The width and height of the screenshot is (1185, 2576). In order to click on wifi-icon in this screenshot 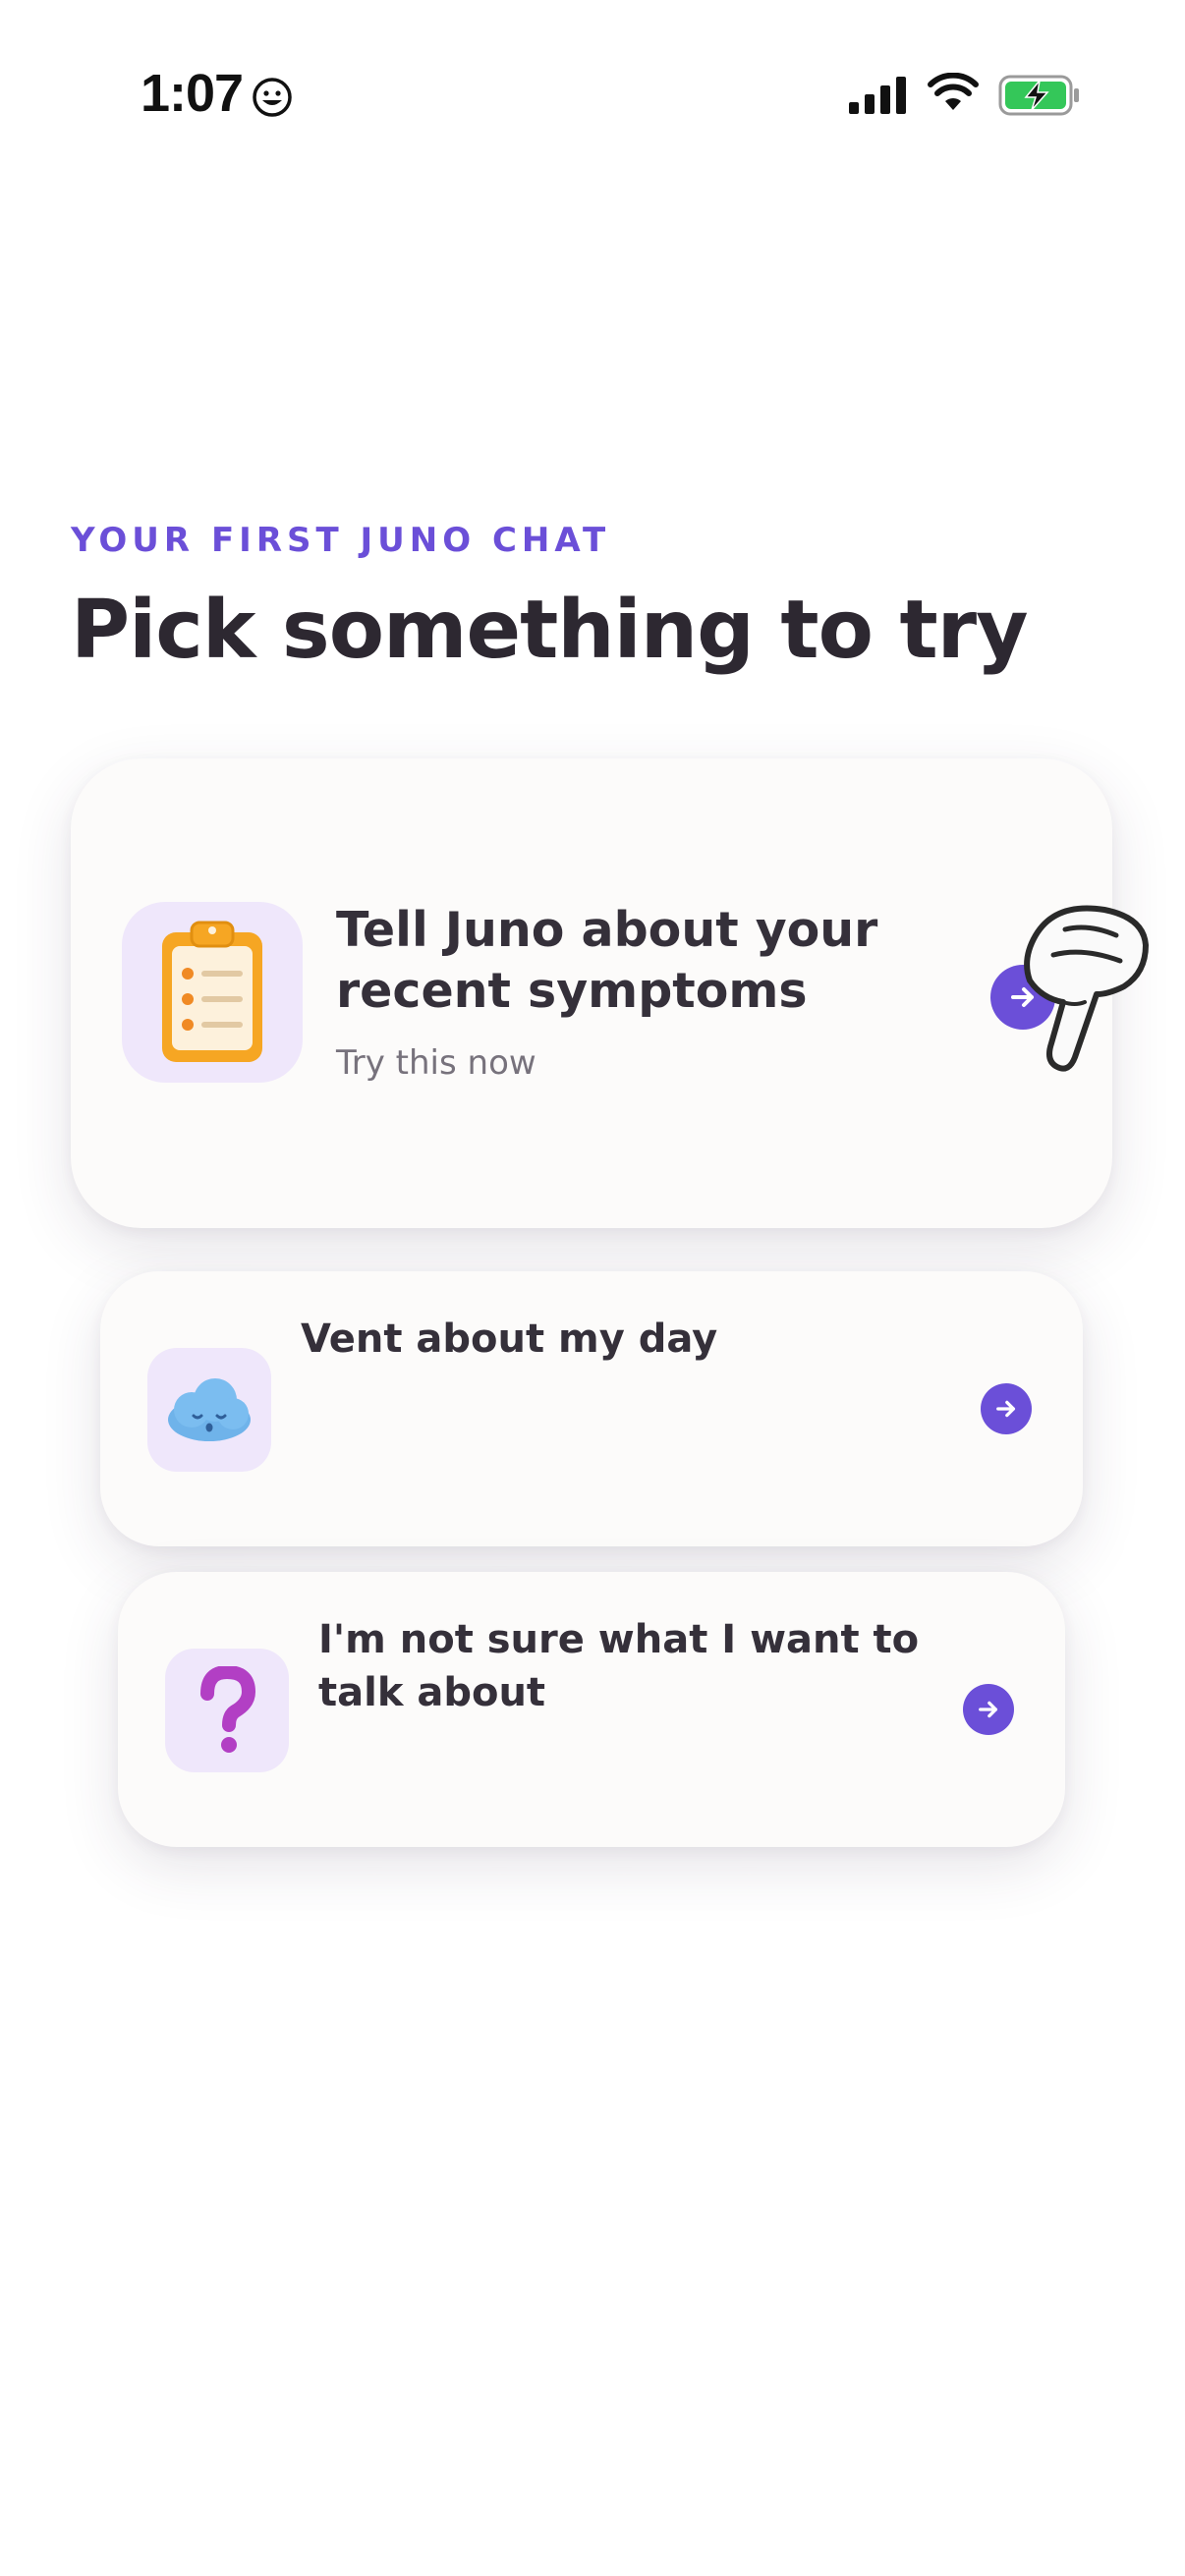, I will do `click(954, 91)`.